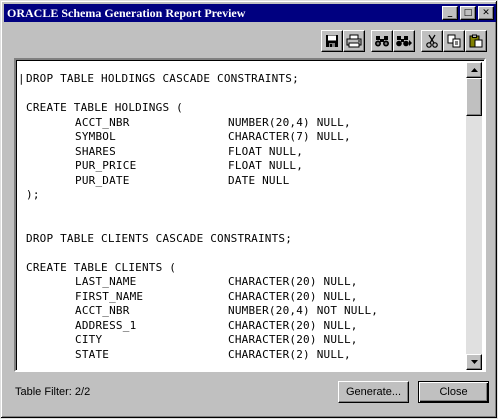 The image size is (498, 419). What do you see at coordinates (109, 296) in the screenshot?
I see `column-name: FIRST_NAME` at bounding box center [109, 296].